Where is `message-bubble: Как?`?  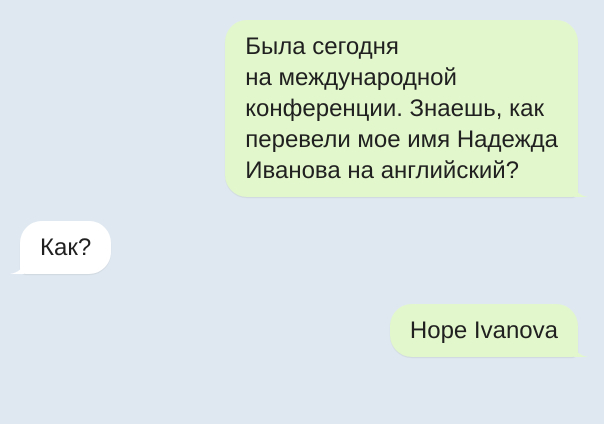
message-bubble: Как? is located at coordinates (66, 247).